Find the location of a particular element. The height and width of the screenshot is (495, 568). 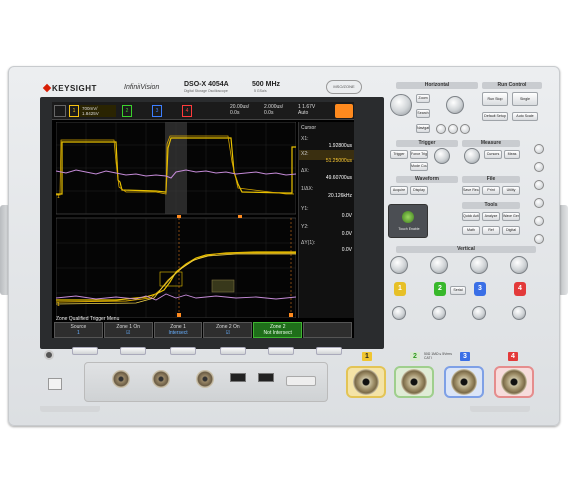

softkey-zone2-mode: Zone 2 Not Intersect is located at coordinates (278, 330).